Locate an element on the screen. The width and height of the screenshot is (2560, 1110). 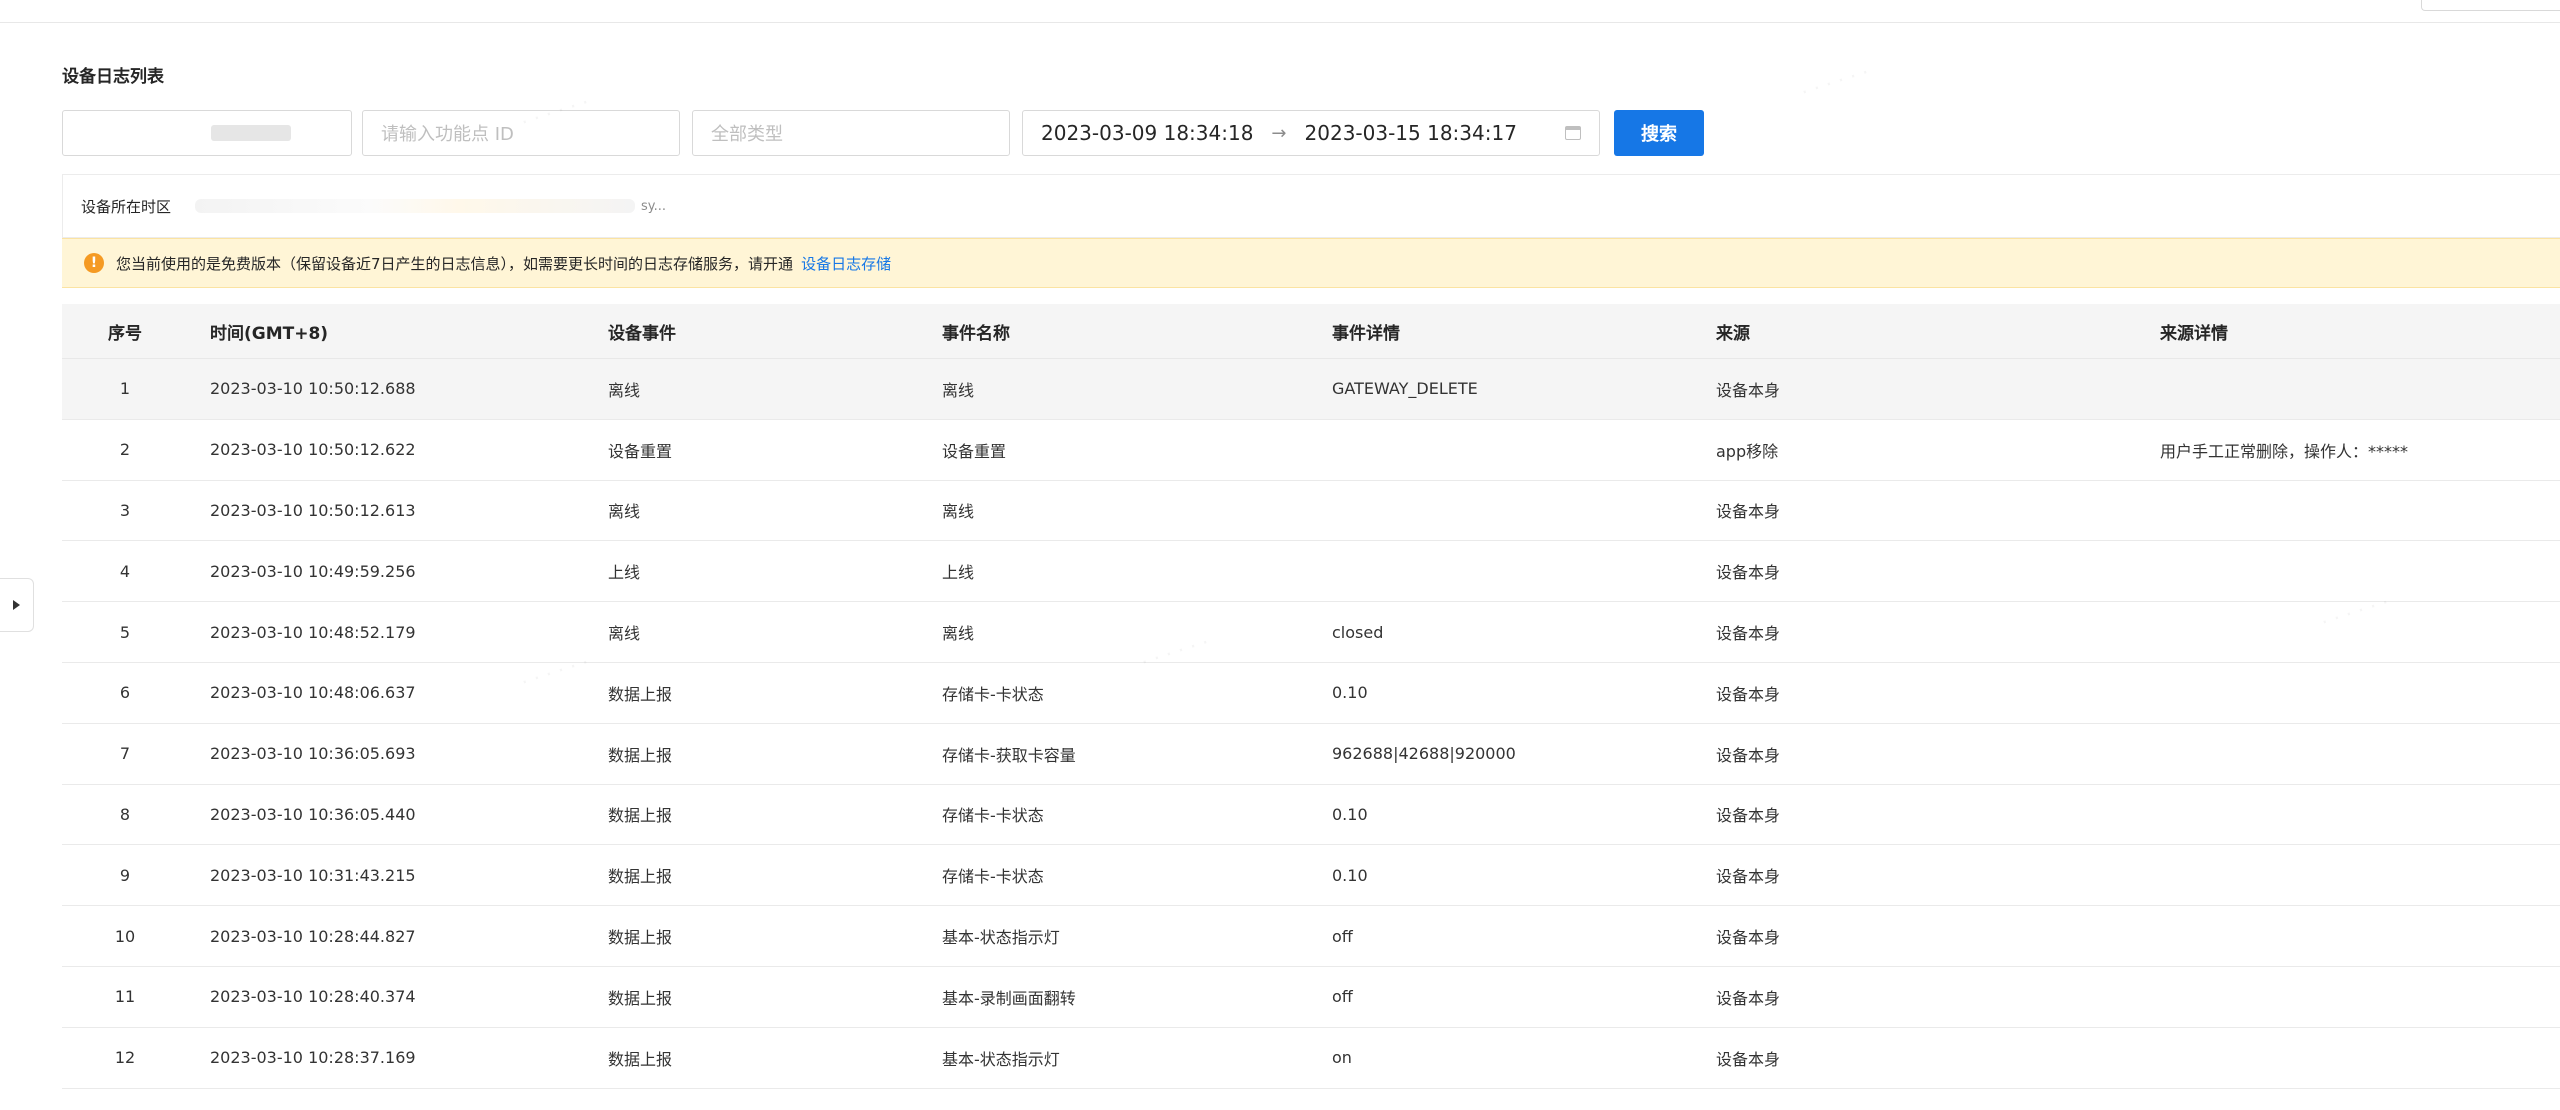
search-button: 搜索 is located at coordinates (1659, 133).